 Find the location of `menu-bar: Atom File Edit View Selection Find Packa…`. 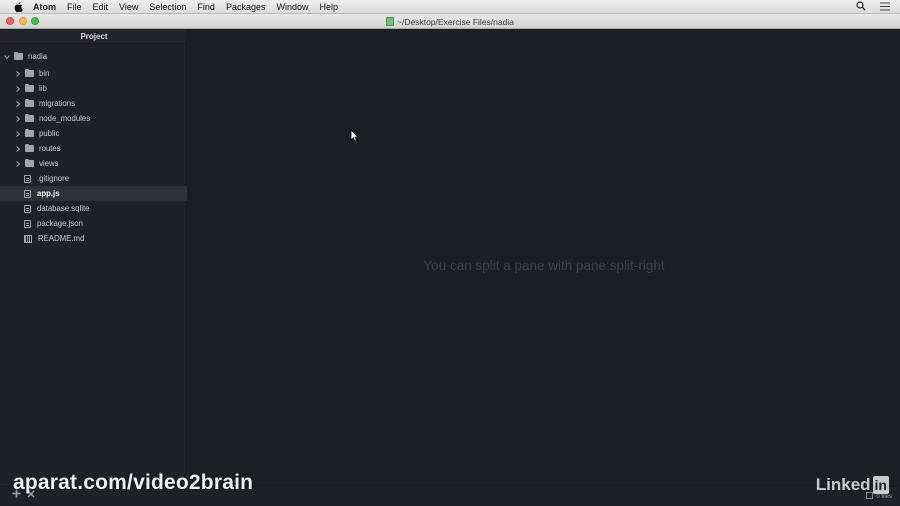

menu-bar: Atom File Edit View Selection Find Packa… is located at coordinates (450, 7).